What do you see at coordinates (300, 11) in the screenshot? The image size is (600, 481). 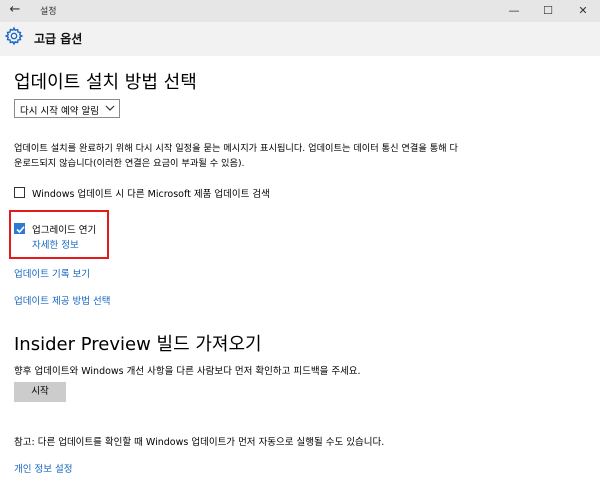 I see `title-bar: ← 설정 — ☐ ✕` at bounding box center [300, 11].